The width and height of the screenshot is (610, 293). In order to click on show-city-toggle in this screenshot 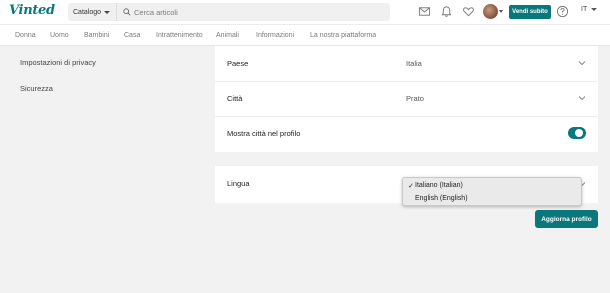, I will do `click(577, 133)`.